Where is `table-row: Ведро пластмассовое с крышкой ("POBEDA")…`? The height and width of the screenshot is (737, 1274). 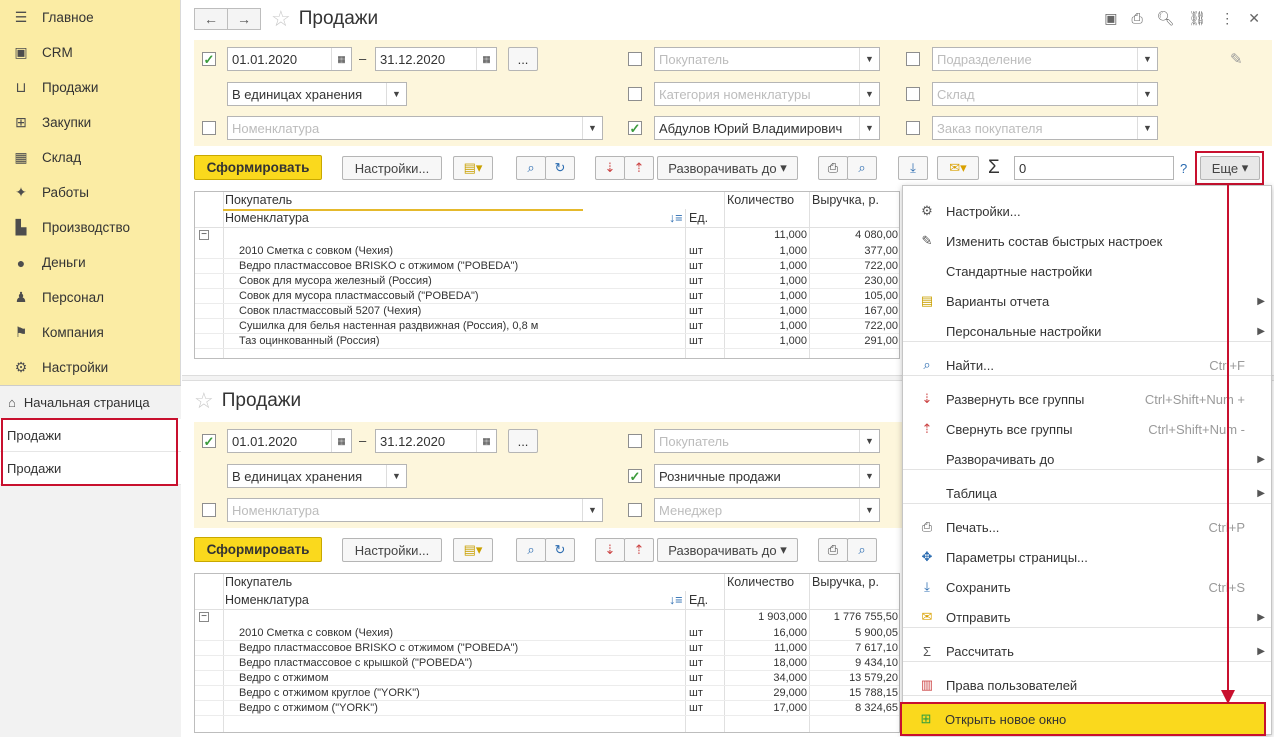
table-row: Ведро пластмассовое с крышкой ("POBEDA")… is located at coordinates (547, 663).